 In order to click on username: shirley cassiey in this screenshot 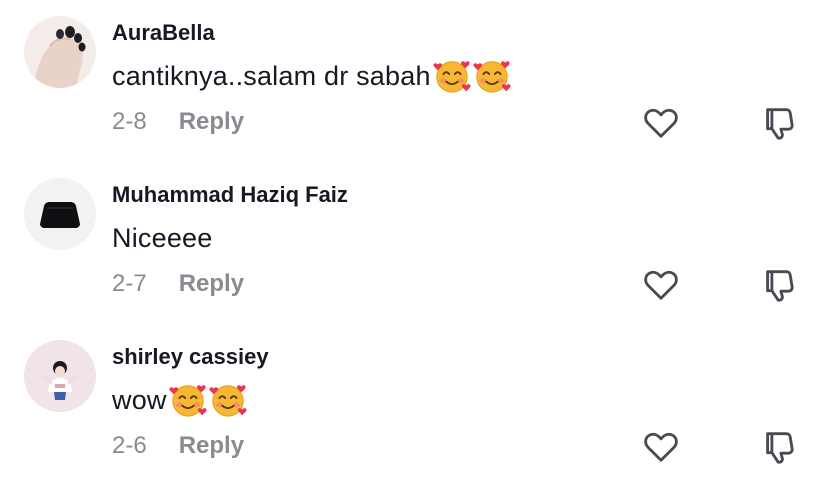, I will do `click(190, 357)`.